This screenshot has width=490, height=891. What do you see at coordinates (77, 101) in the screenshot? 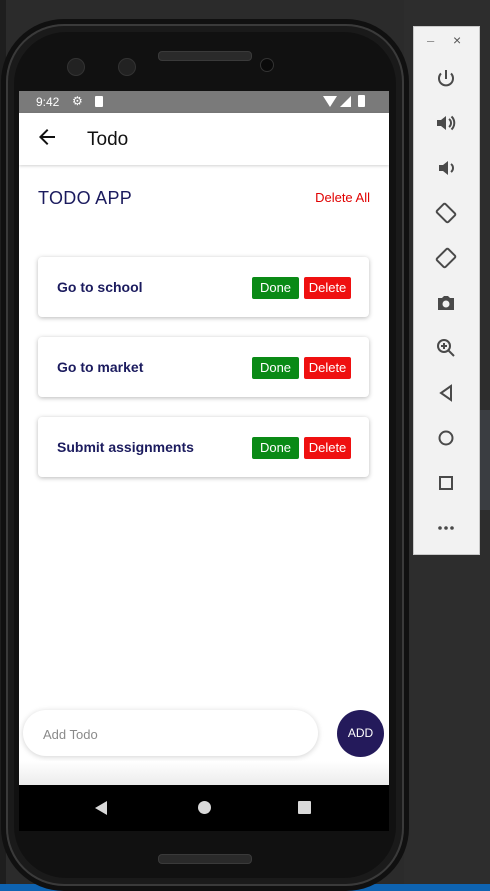
I see `settings-status-icon: ⚙` at bounding box center [77, 101].